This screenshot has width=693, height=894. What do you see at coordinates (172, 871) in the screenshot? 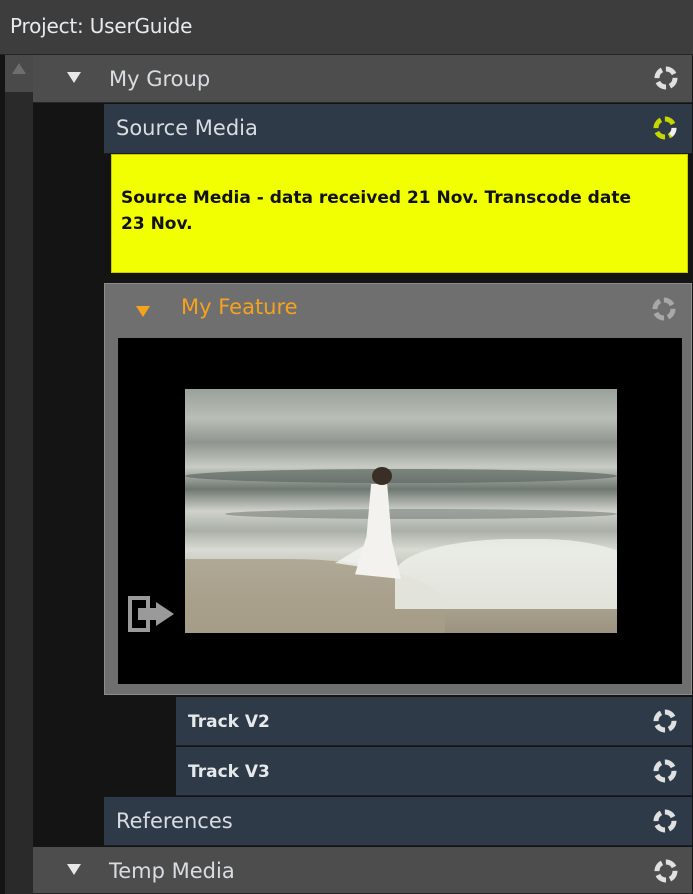
I see `tree-item-label: Temp Media` at bounding box center [172, 871].